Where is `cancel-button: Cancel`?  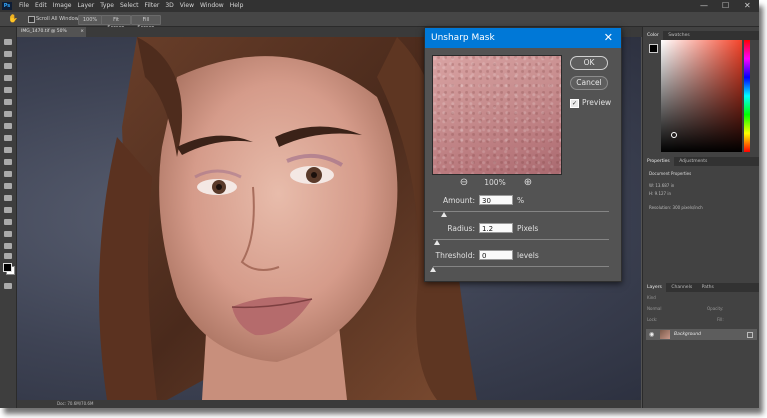 cancel-button: Cancel is located at coordinates (589, 83).